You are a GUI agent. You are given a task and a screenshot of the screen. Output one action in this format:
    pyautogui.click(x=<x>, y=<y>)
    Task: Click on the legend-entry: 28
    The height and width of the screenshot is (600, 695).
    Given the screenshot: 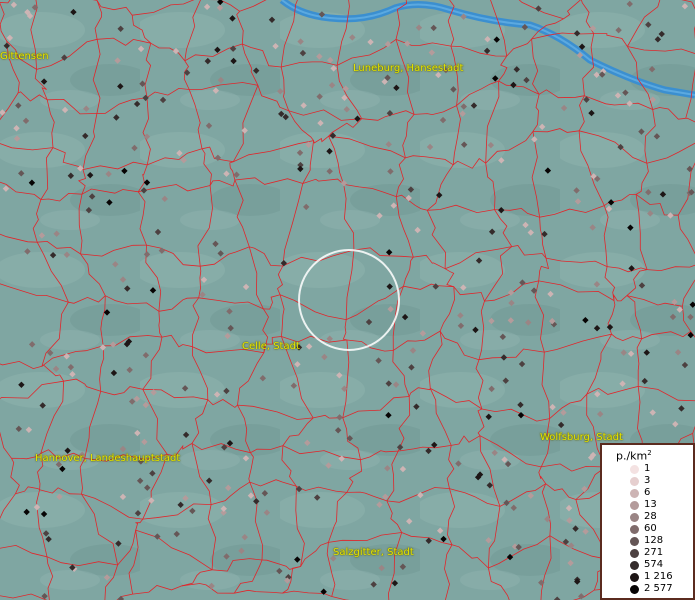 What is the action you would take?
    pyautogui.click(x=648, y=517)
    